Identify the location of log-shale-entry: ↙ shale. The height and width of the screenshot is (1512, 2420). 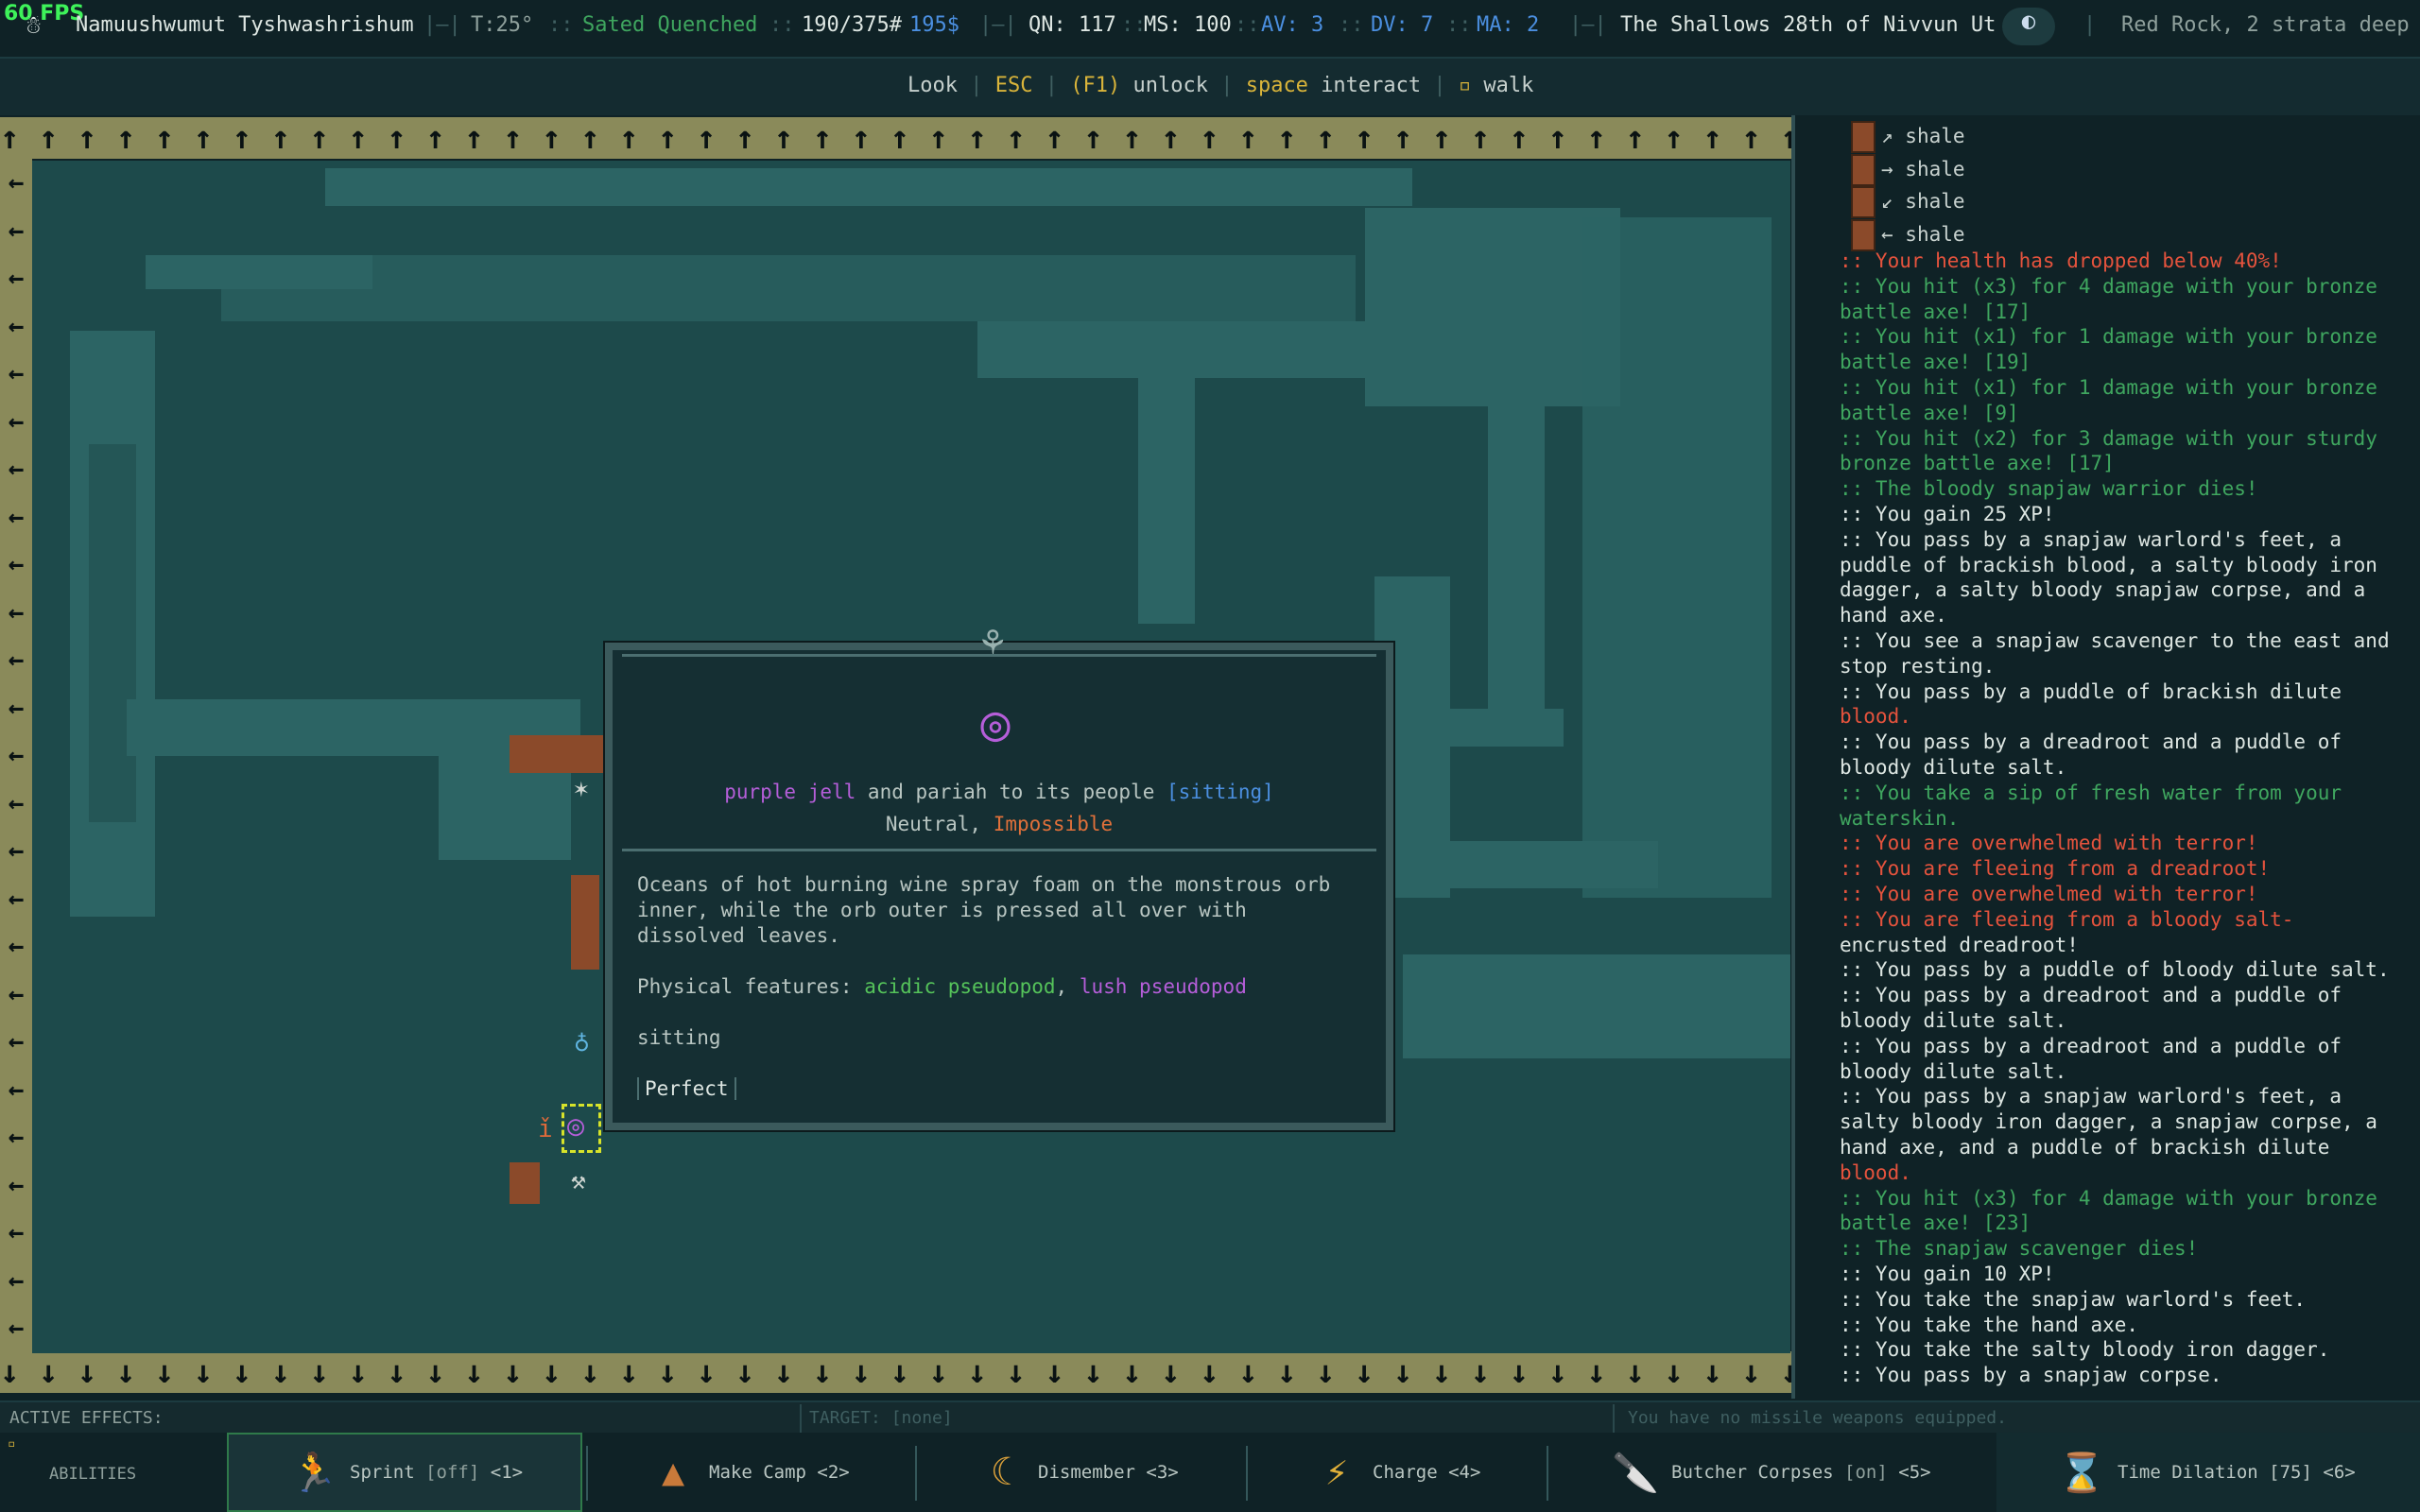
(1908, 202).